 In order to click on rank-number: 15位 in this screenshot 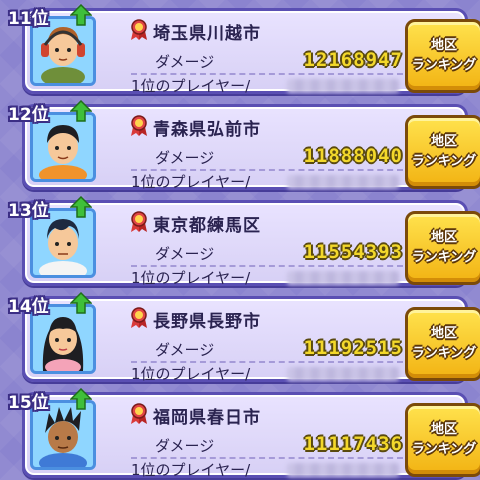, I will do `click(28, 403)`.